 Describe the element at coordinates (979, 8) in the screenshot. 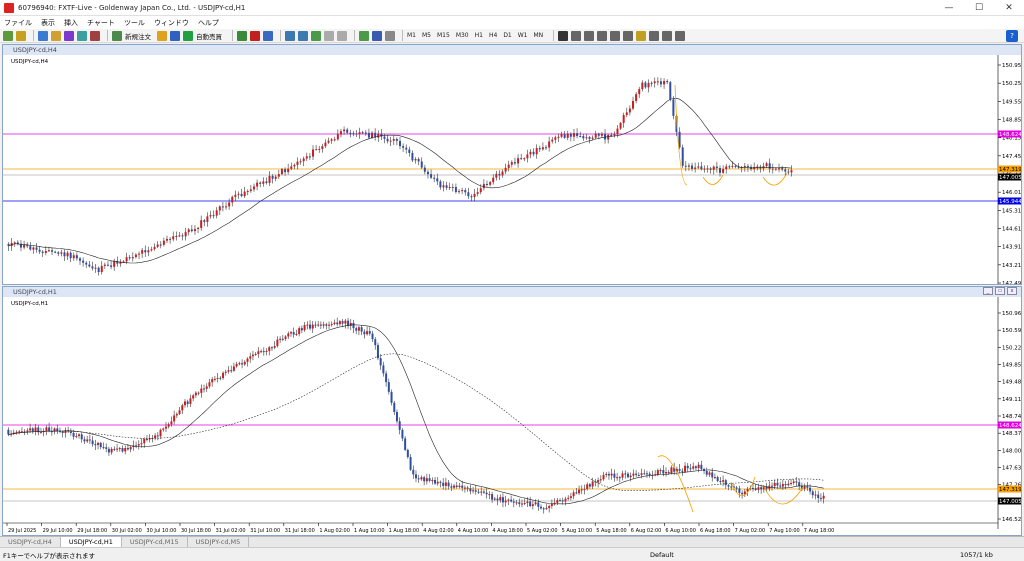

I see `maximize-icon: ☐` at that location.